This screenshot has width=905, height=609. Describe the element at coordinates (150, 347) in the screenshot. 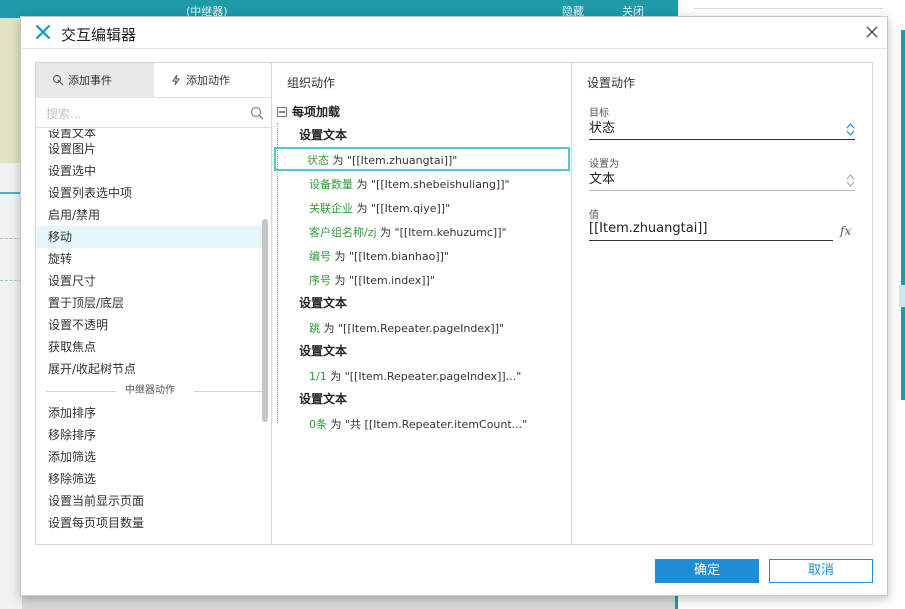

I see `list-item: 获取焦点` at that location.